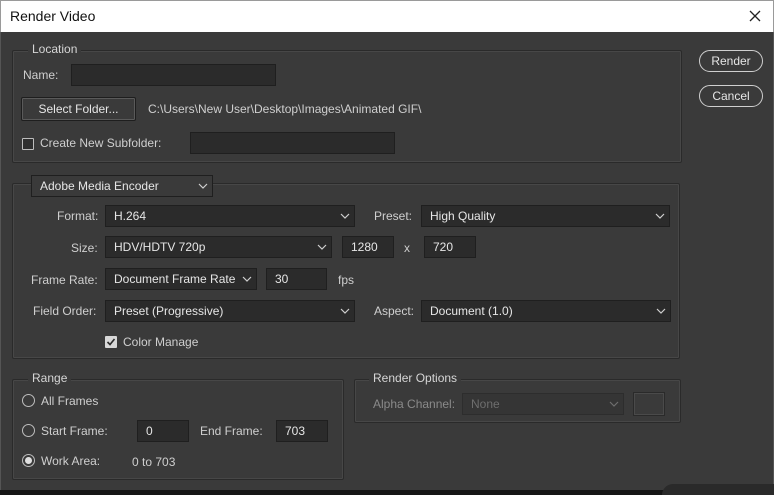 The height and width of the screenshot is (495, 774). I want to click on bottom-edge, so click(387, 492).